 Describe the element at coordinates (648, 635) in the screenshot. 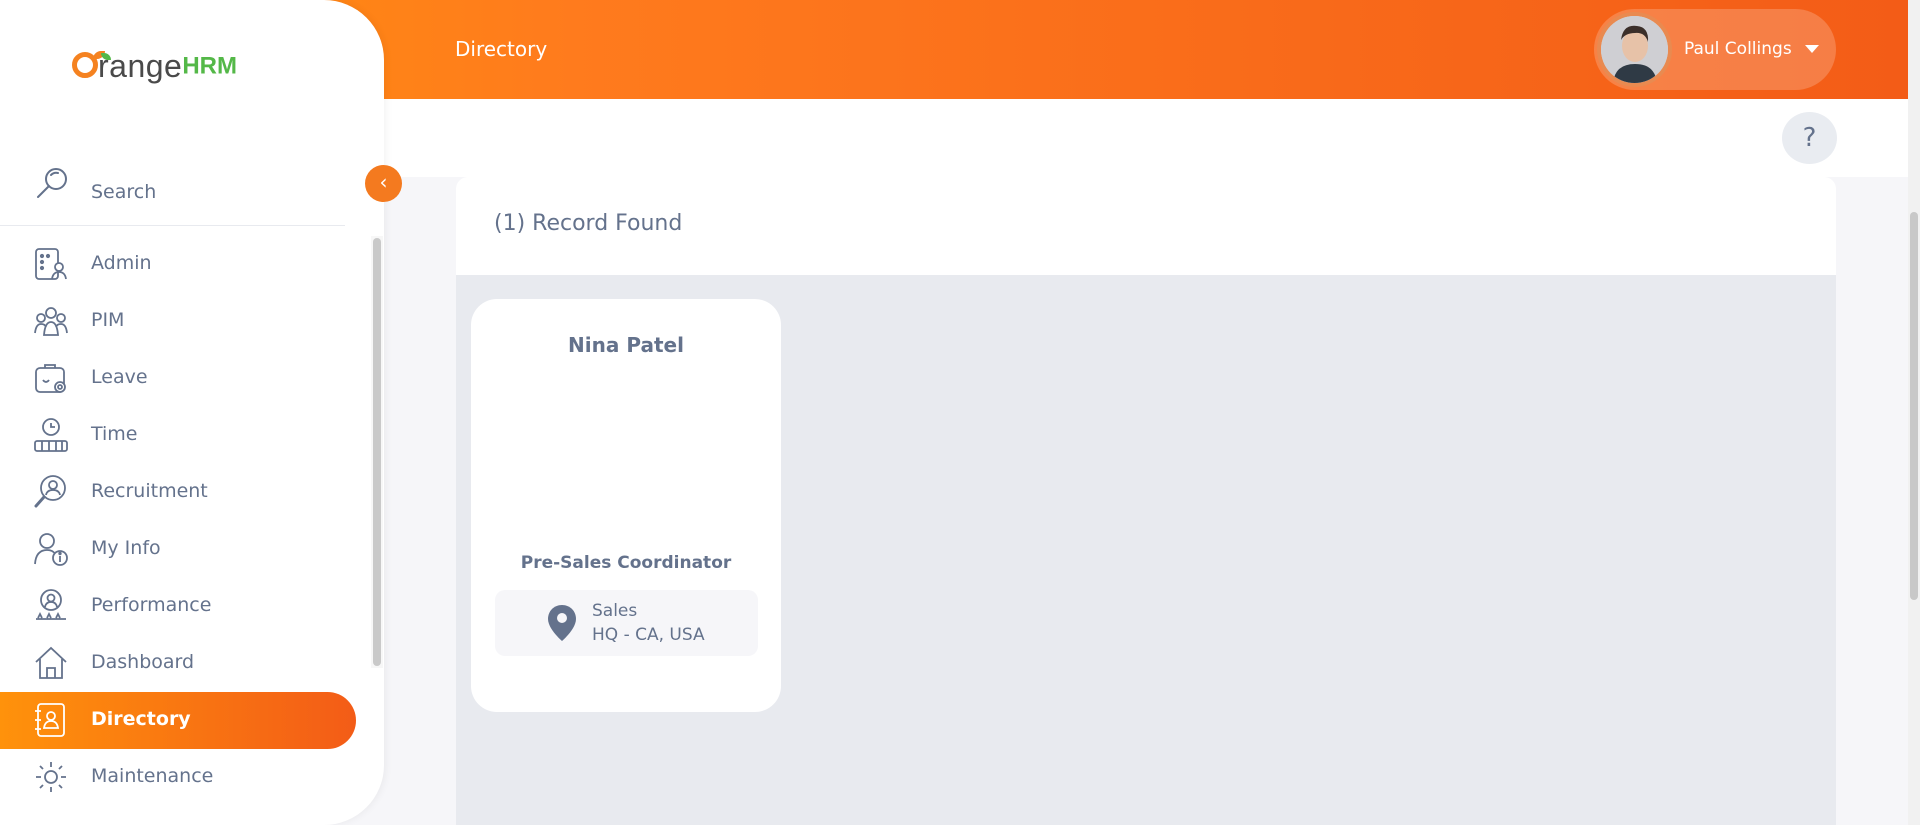

I see `employee-location: HQ - CA, USA` at that location.